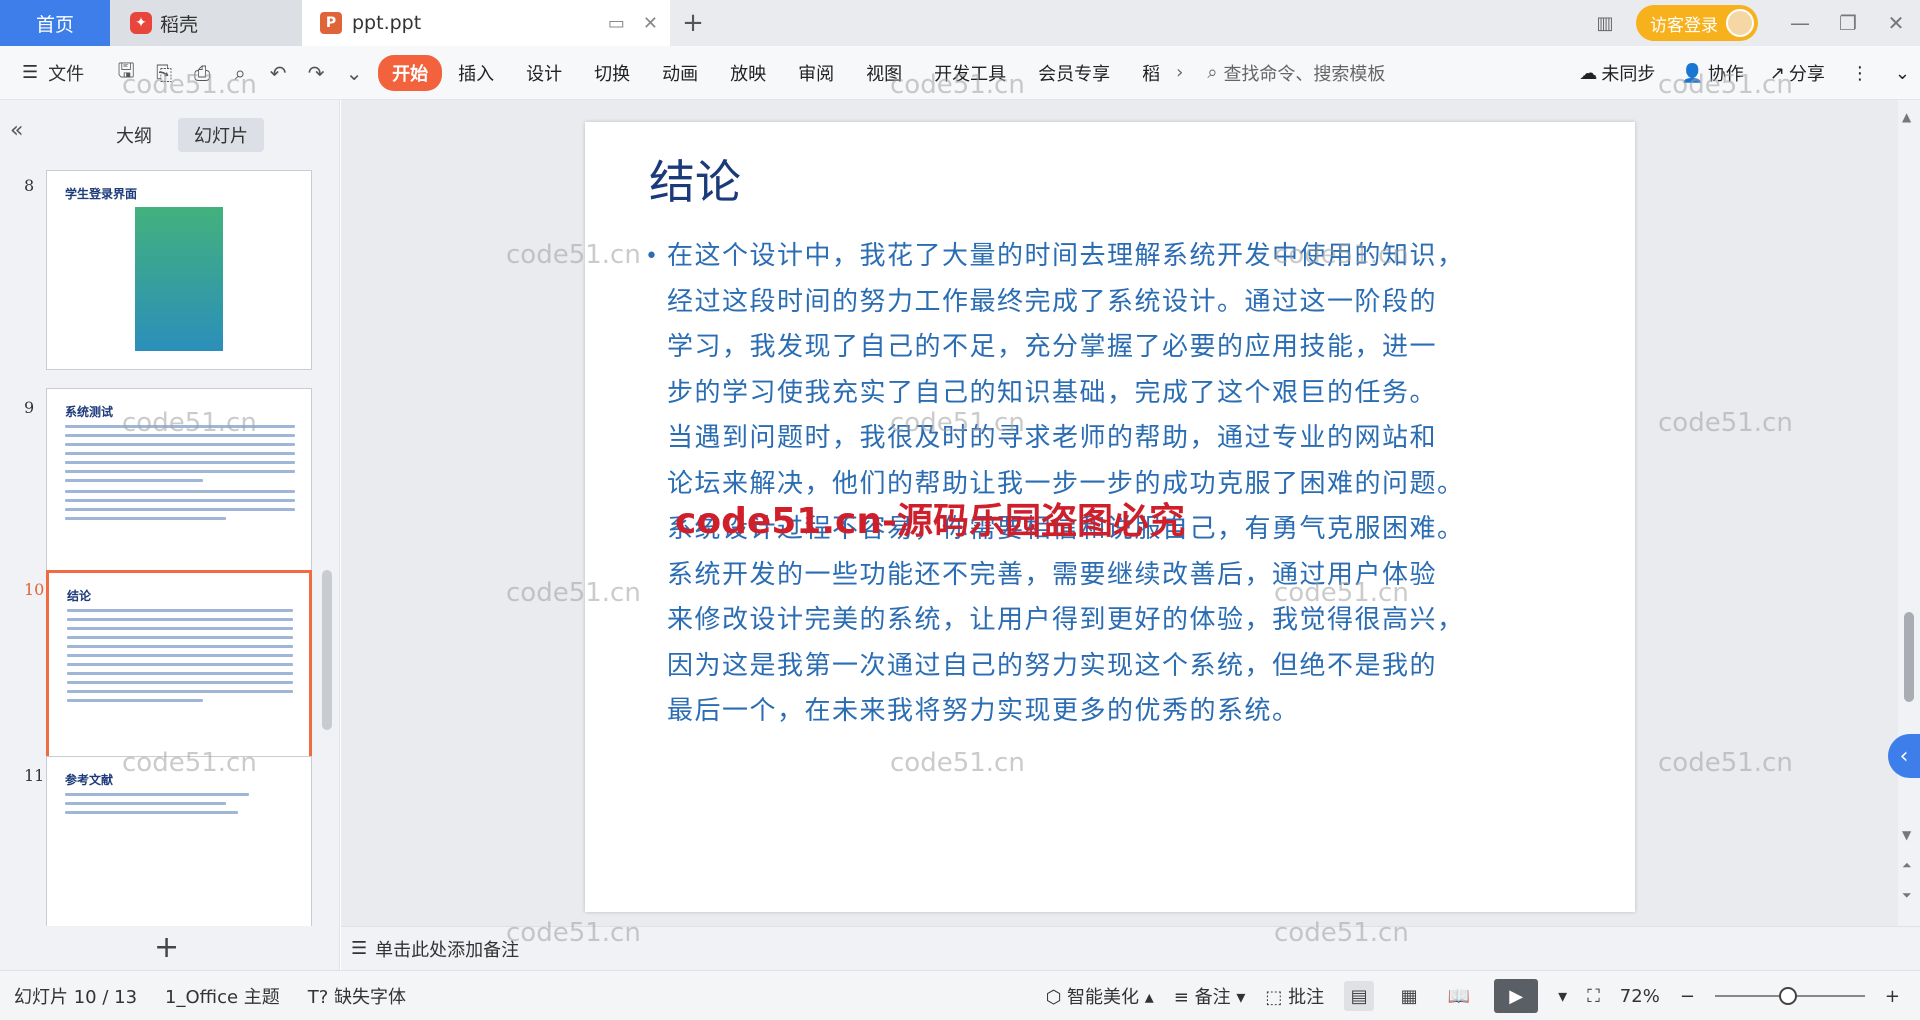  I want to click on font-warning-icon: T?, so click(318, 997).